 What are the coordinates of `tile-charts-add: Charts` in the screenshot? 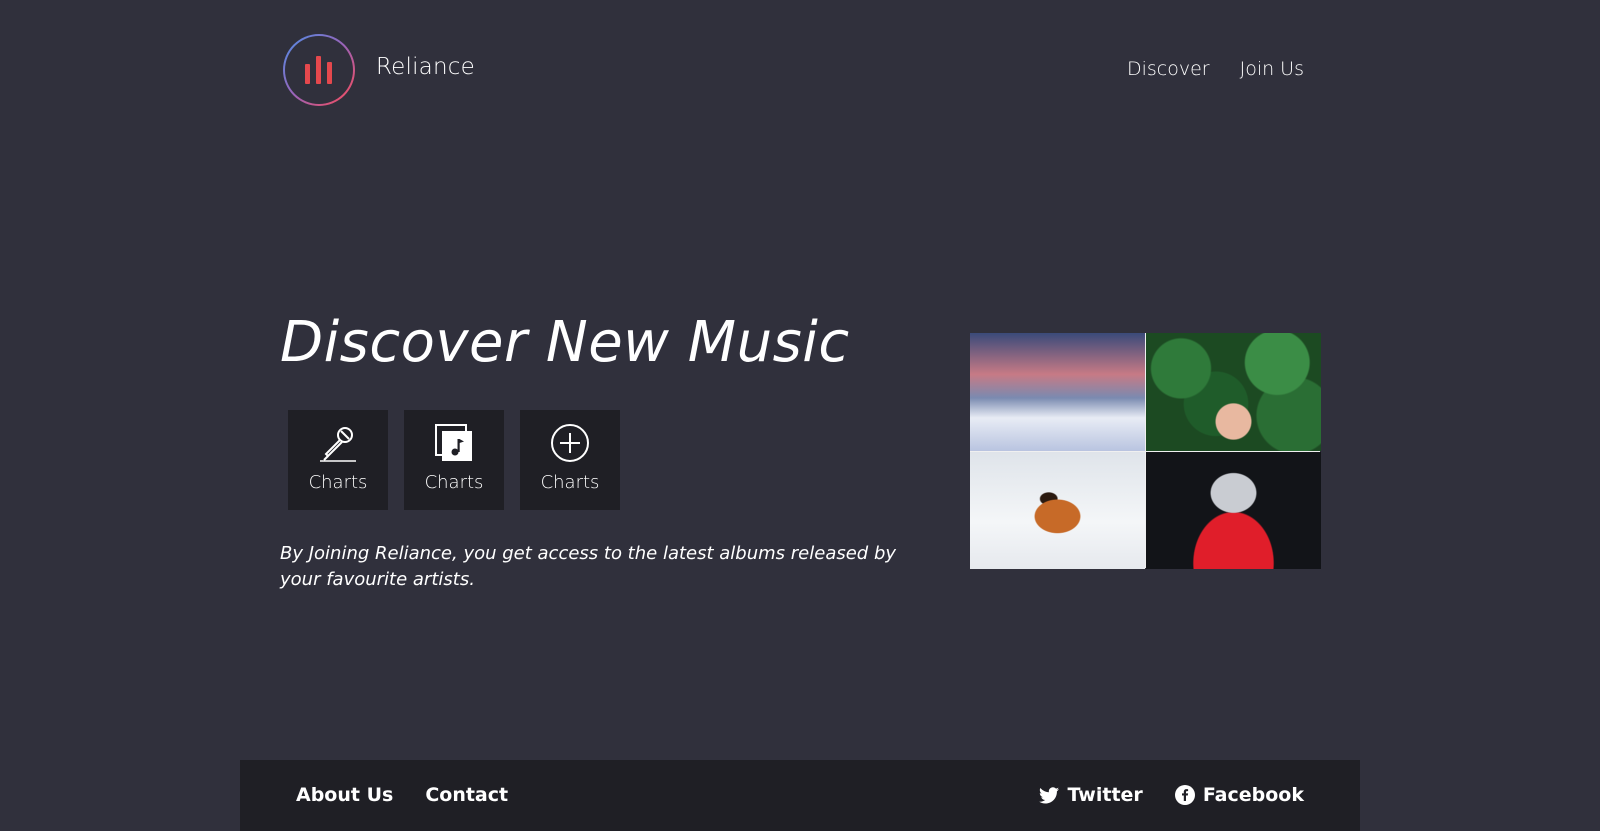 It's located at (570, 460).